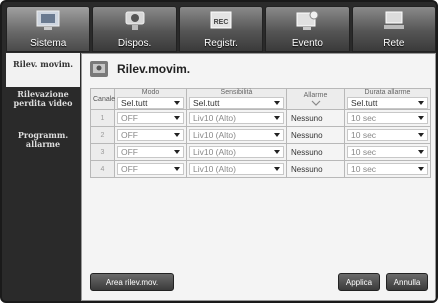 The height and width of the screenshot is (303, 438). What do you see at coordinates (206, 103) in the screenshot?
I see `sensibilita-select-all-value: Sel.tutt` at bounding box center [206, 103].